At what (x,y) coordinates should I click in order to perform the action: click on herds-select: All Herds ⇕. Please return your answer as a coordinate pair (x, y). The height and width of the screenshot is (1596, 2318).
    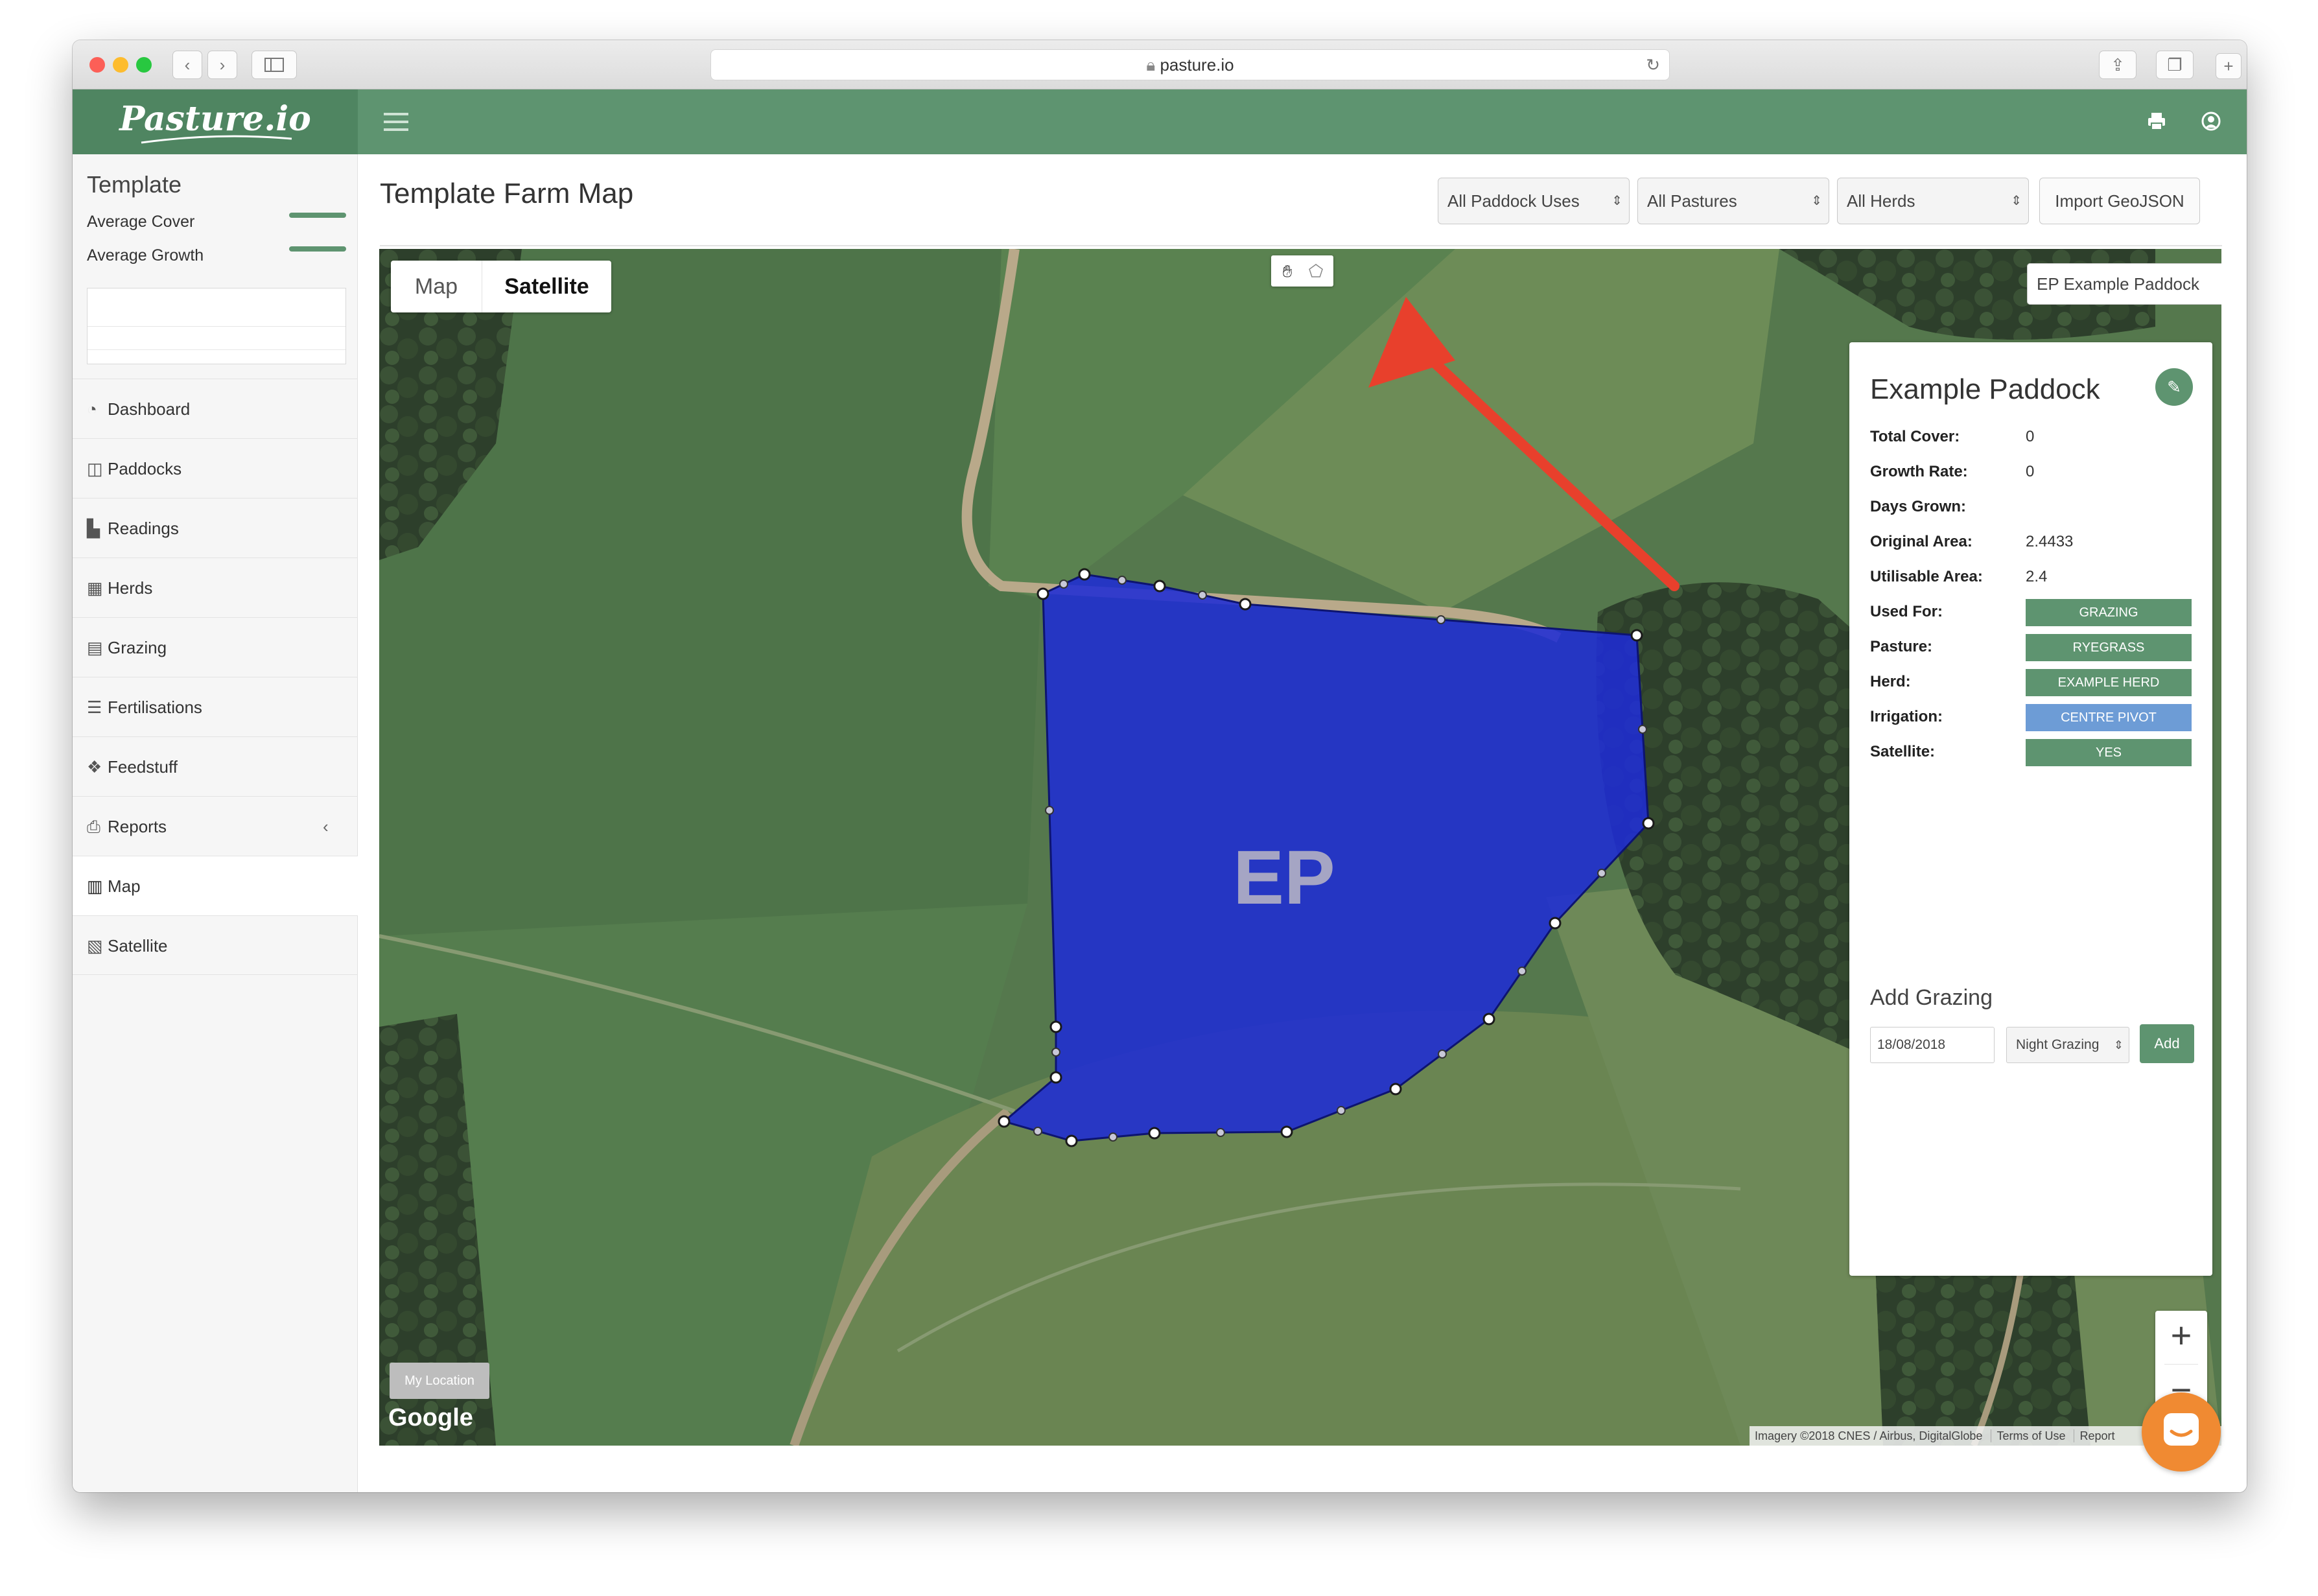
    Looking at the image, I should click on (1933, 201).